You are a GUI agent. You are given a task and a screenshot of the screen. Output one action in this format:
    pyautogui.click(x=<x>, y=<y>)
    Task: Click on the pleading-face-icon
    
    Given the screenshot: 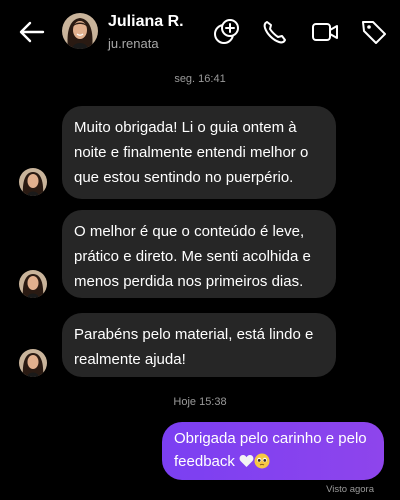 What is the action you would take?
    pyautogui.click(x=262, y=461)
    